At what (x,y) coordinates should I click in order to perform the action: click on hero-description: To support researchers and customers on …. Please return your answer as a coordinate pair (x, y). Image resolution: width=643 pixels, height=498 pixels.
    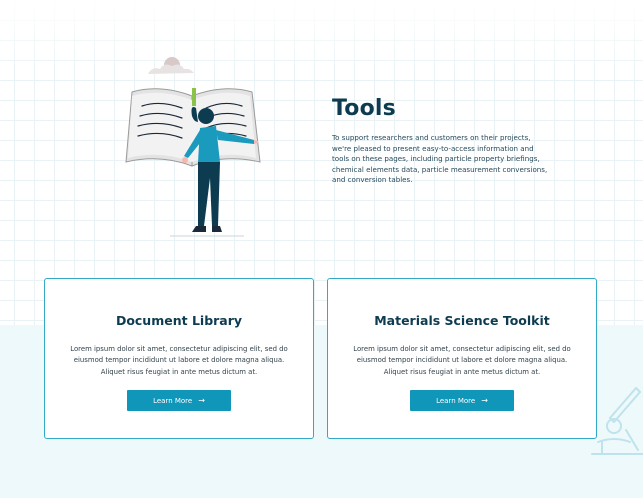
    Looking at the image, I should click on (440, 159).